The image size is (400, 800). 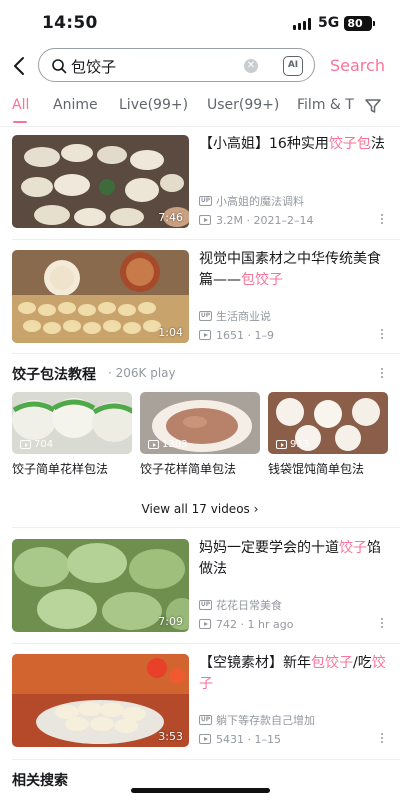 I want to click on video-stats: 3.2M · 2021–2–14, so click(x=256, y=220).